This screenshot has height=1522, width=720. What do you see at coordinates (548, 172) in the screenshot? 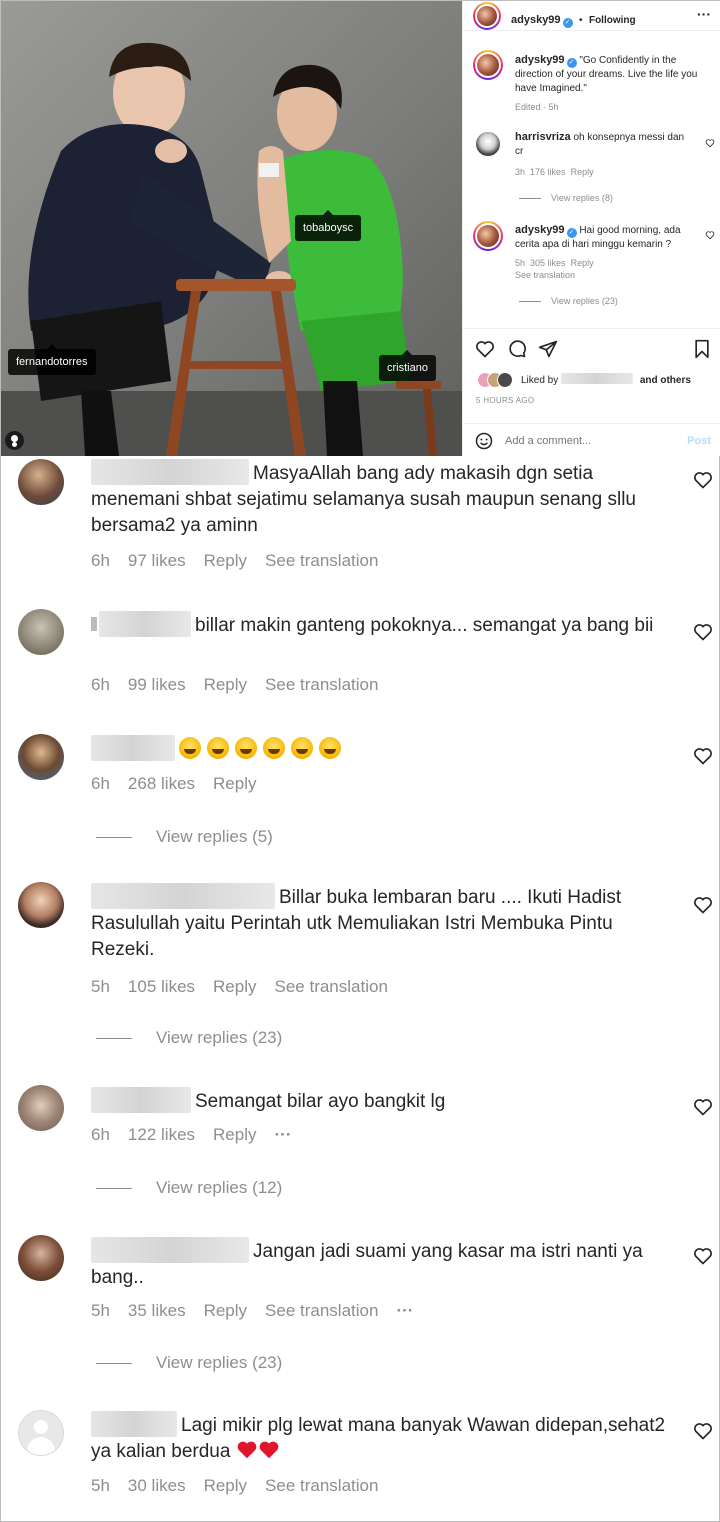
I see `comment-likes: 176 likes` at bounding box center [548, 172].